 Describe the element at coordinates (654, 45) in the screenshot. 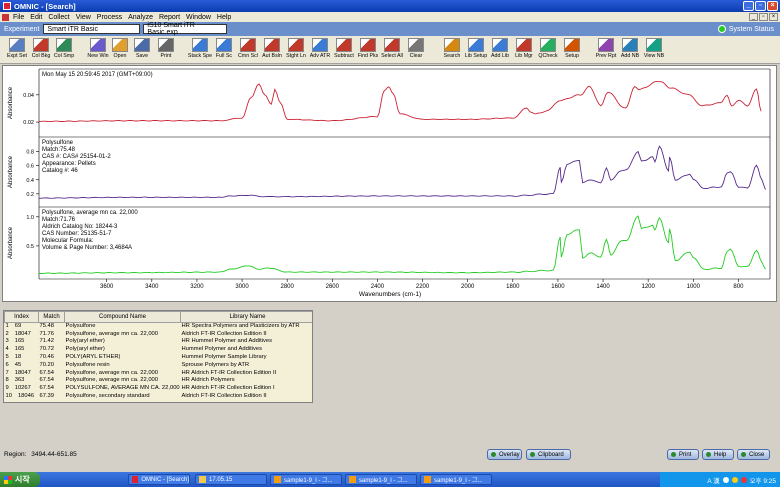

I see `view-notebook-icon` at that location.